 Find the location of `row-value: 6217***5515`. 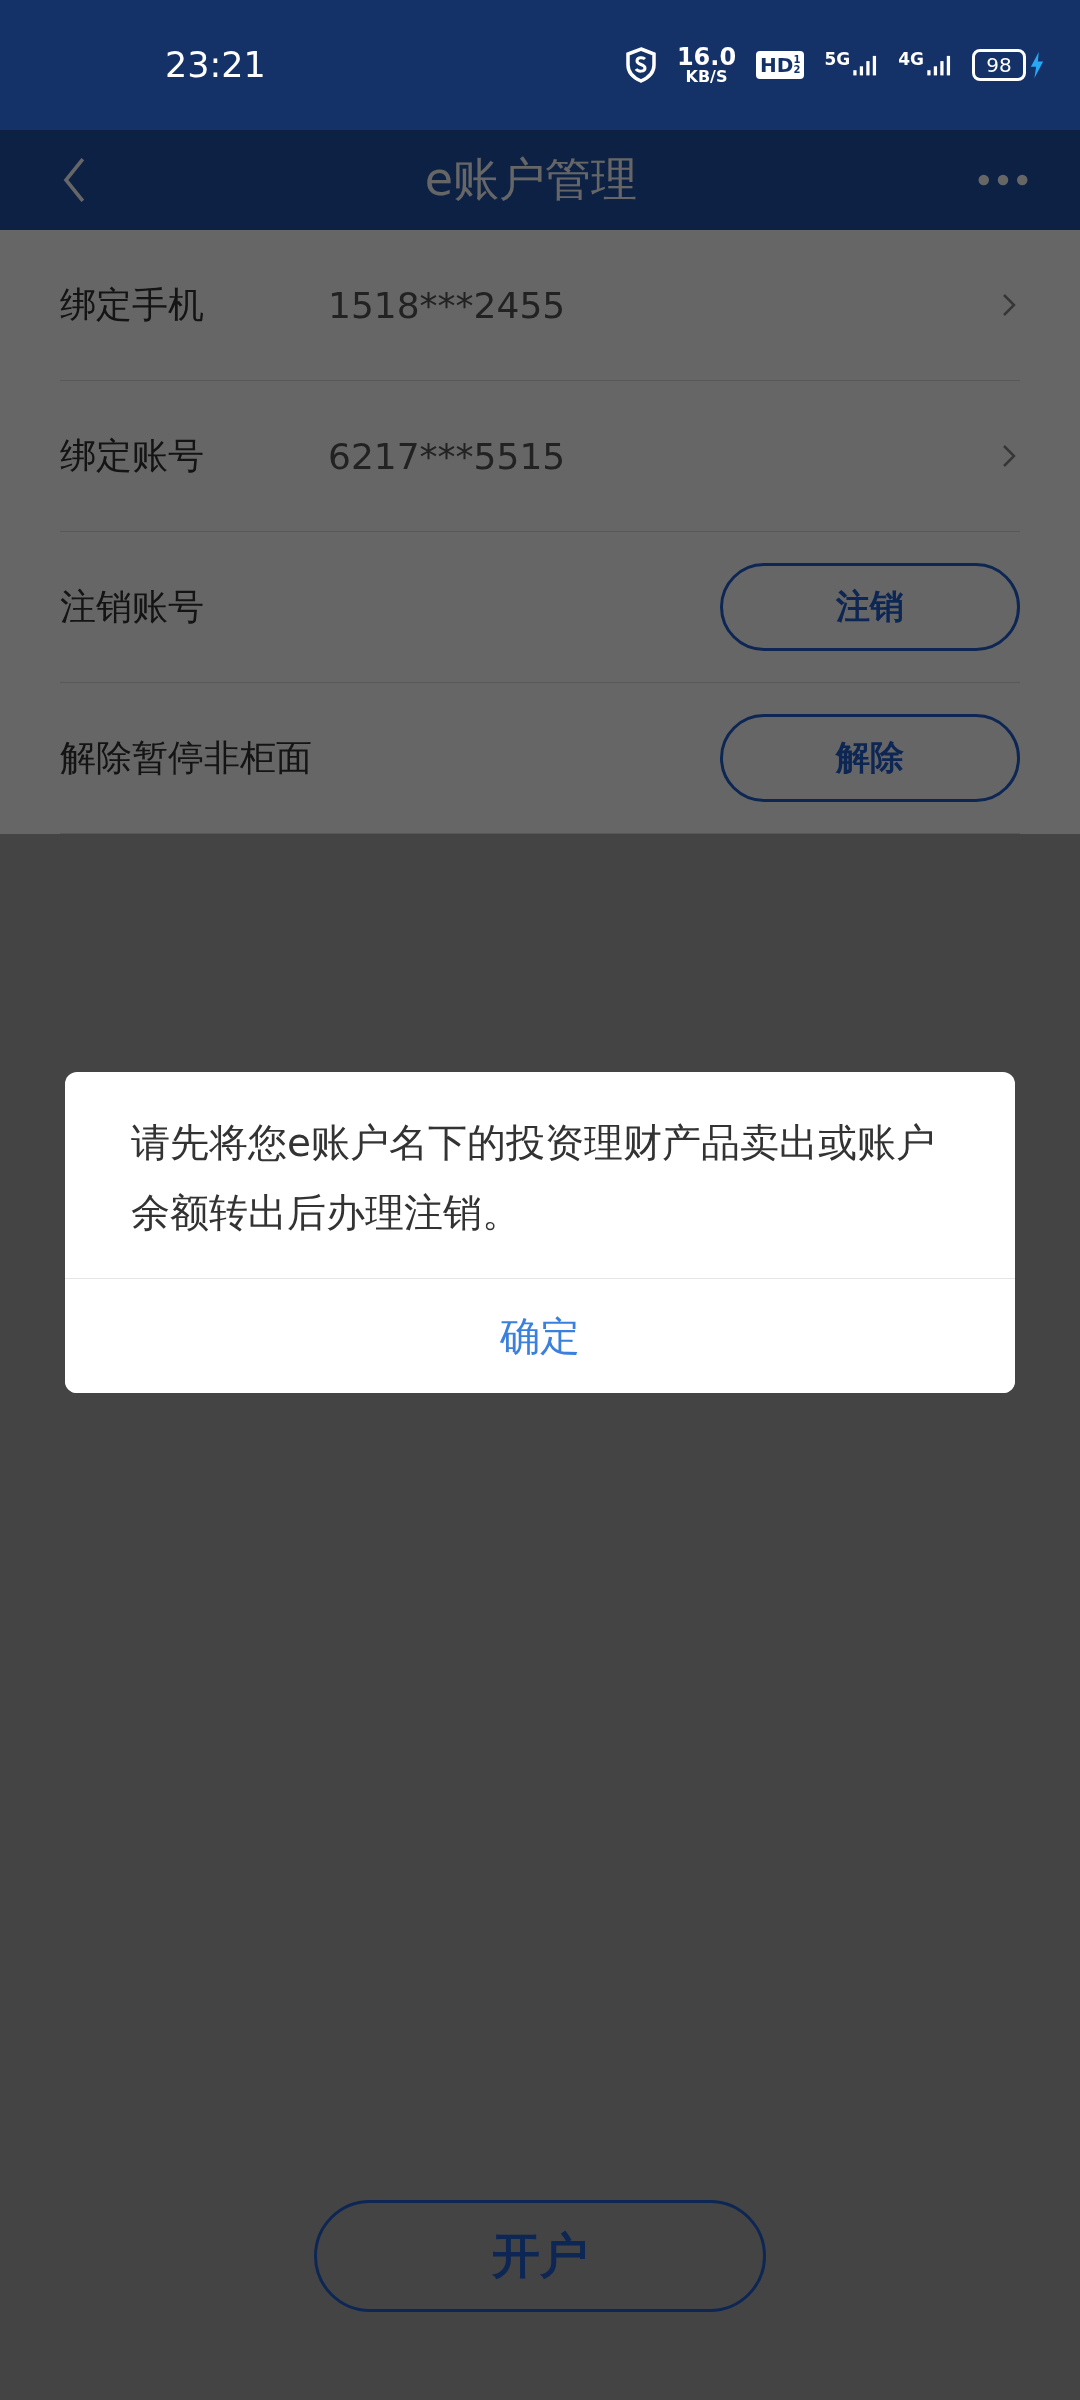

row-value: 6217***5515 is located at coordinates (447, 456).